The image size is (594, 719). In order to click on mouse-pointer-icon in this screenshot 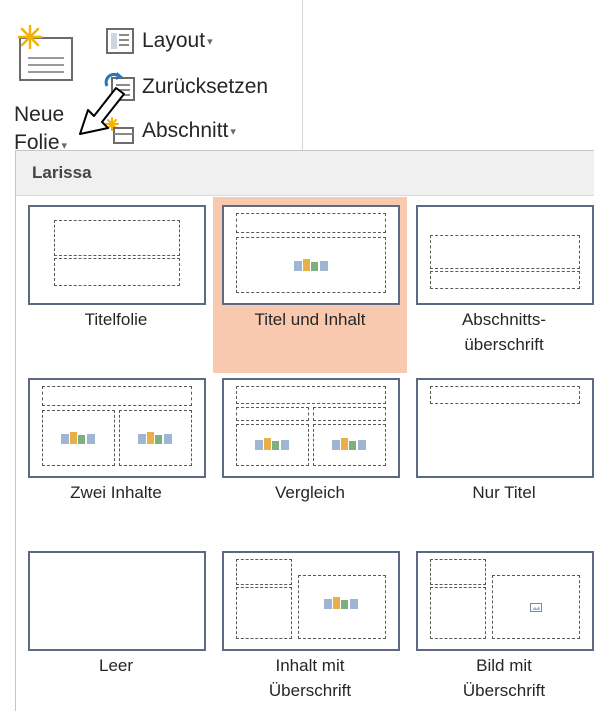, I will do `click(102, 111)`.